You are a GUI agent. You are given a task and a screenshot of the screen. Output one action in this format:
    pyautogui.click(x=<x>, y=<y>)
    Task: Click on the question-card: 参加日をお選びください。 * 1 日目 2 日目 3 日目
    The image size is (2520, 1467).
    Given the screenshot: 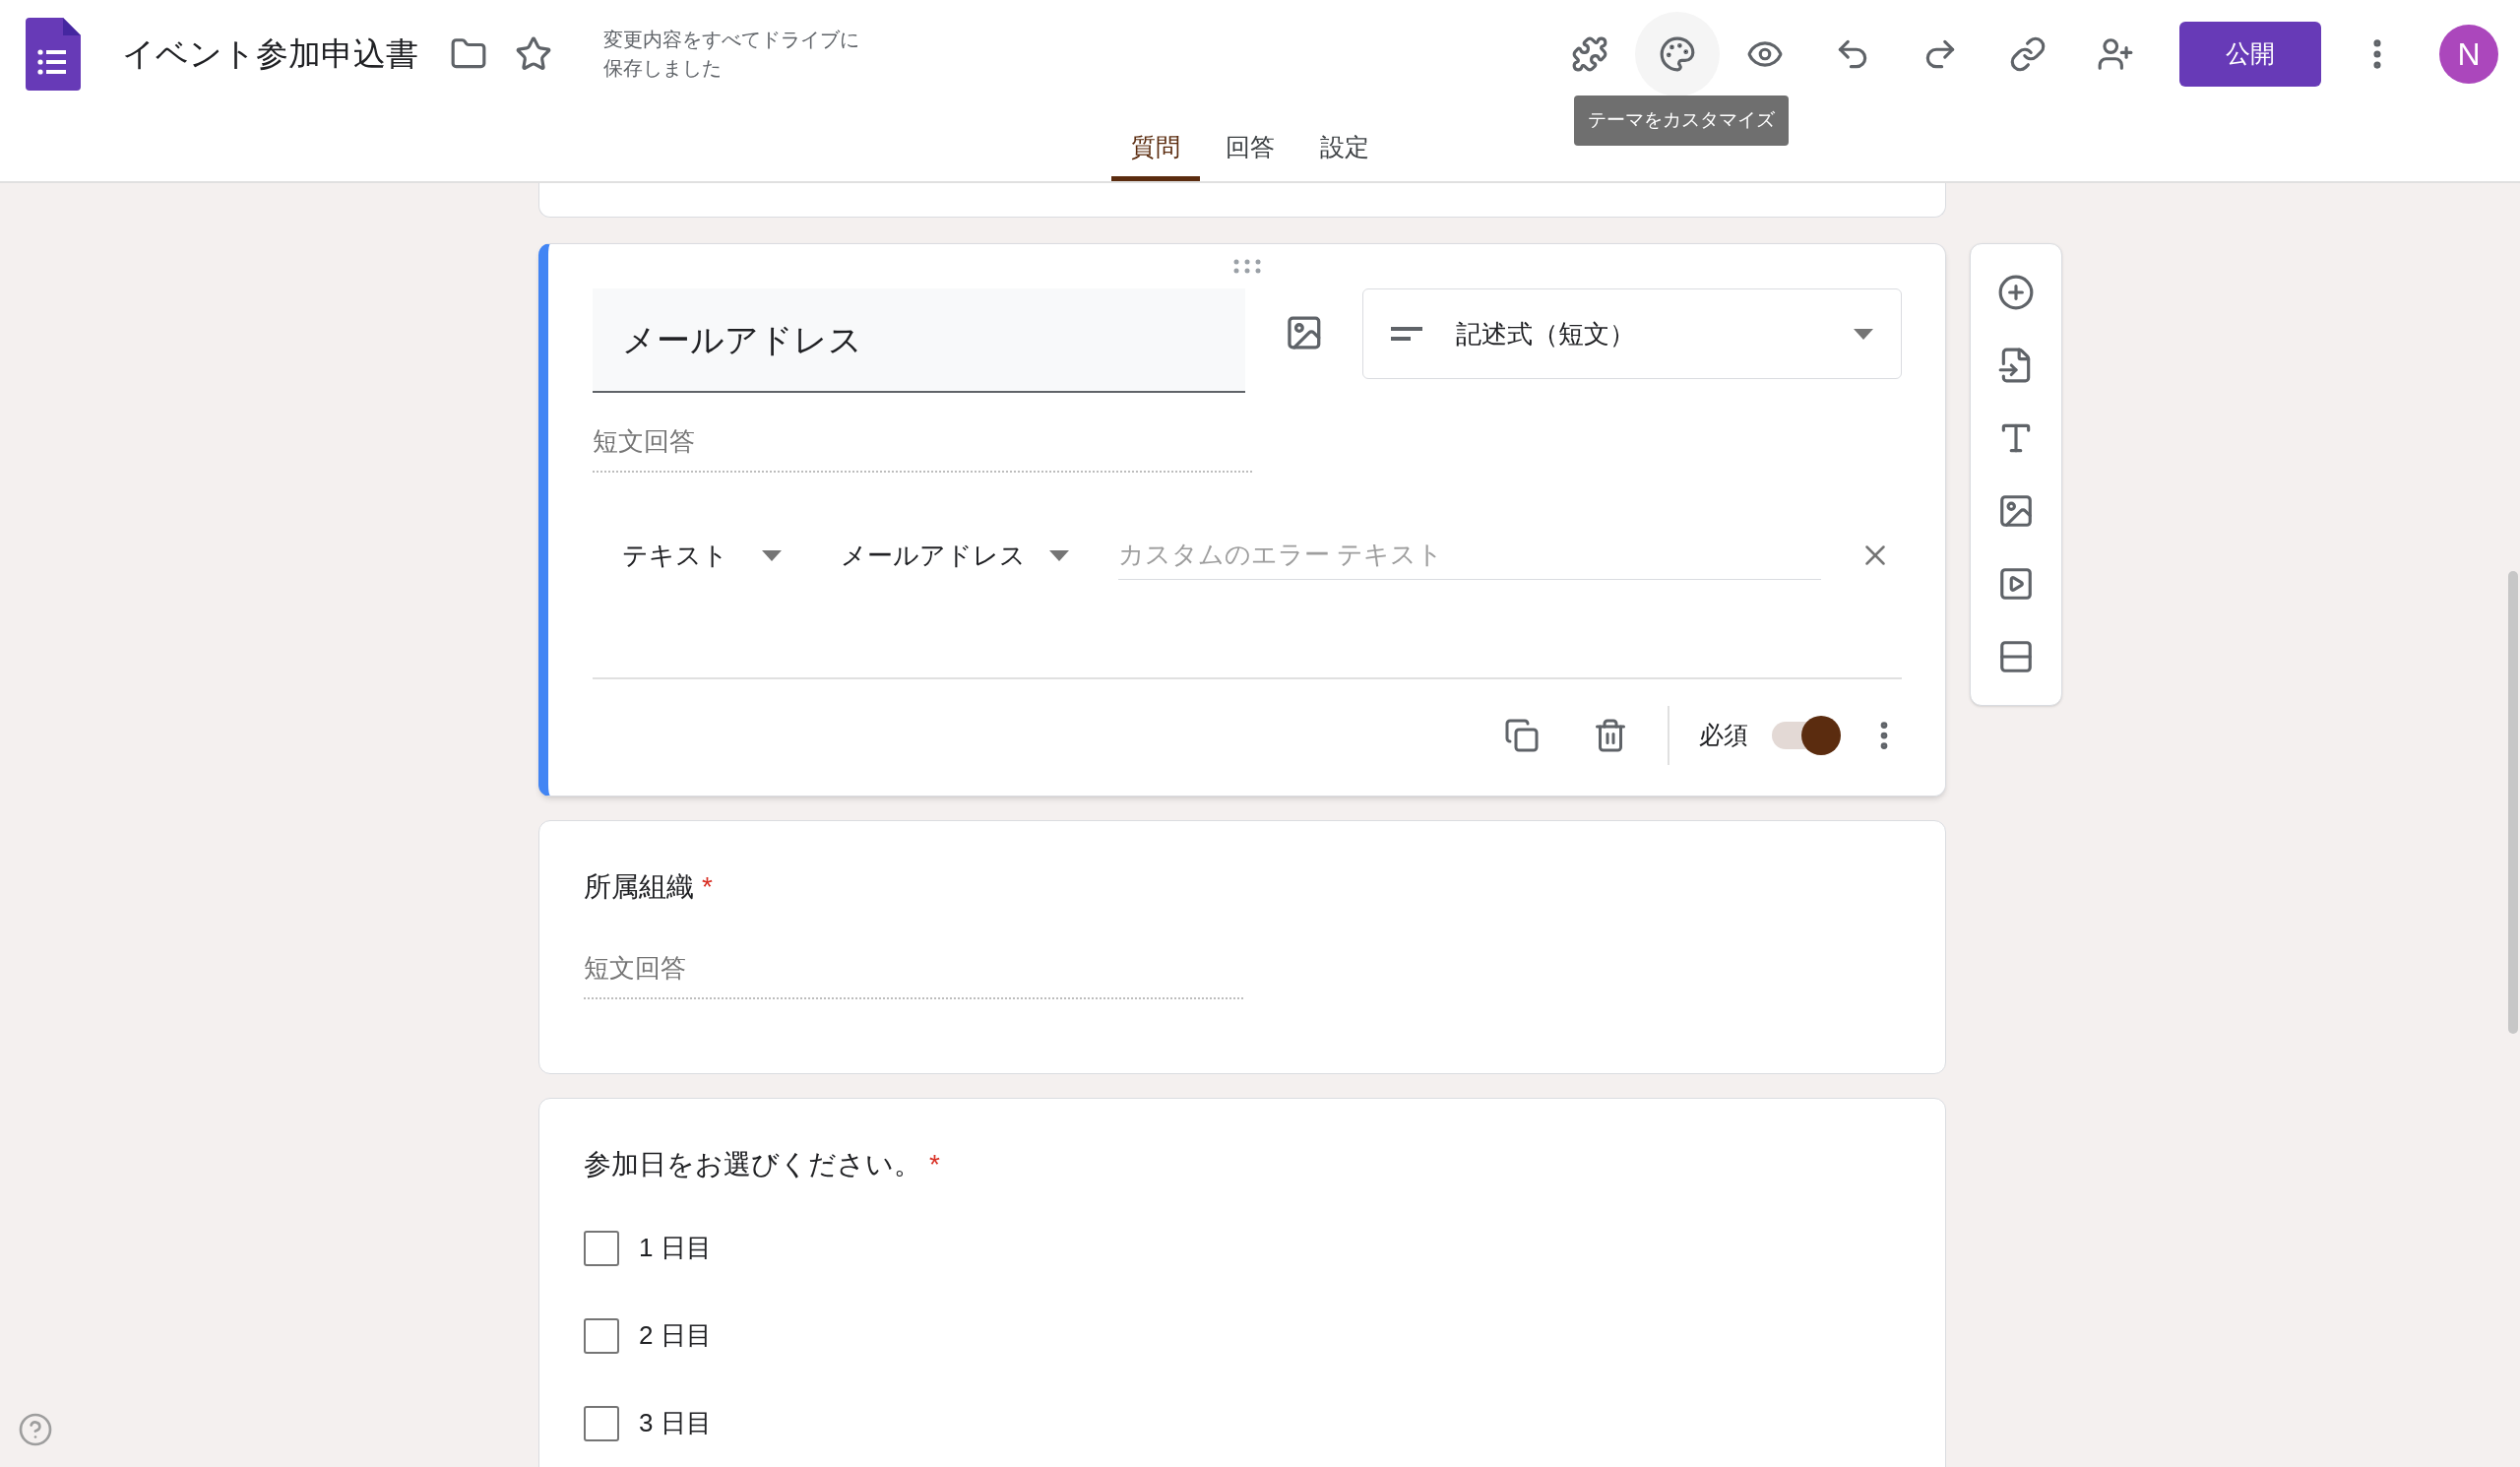 What is the action you would take?
    pyautogui.click(x=1242, y=1282)
    